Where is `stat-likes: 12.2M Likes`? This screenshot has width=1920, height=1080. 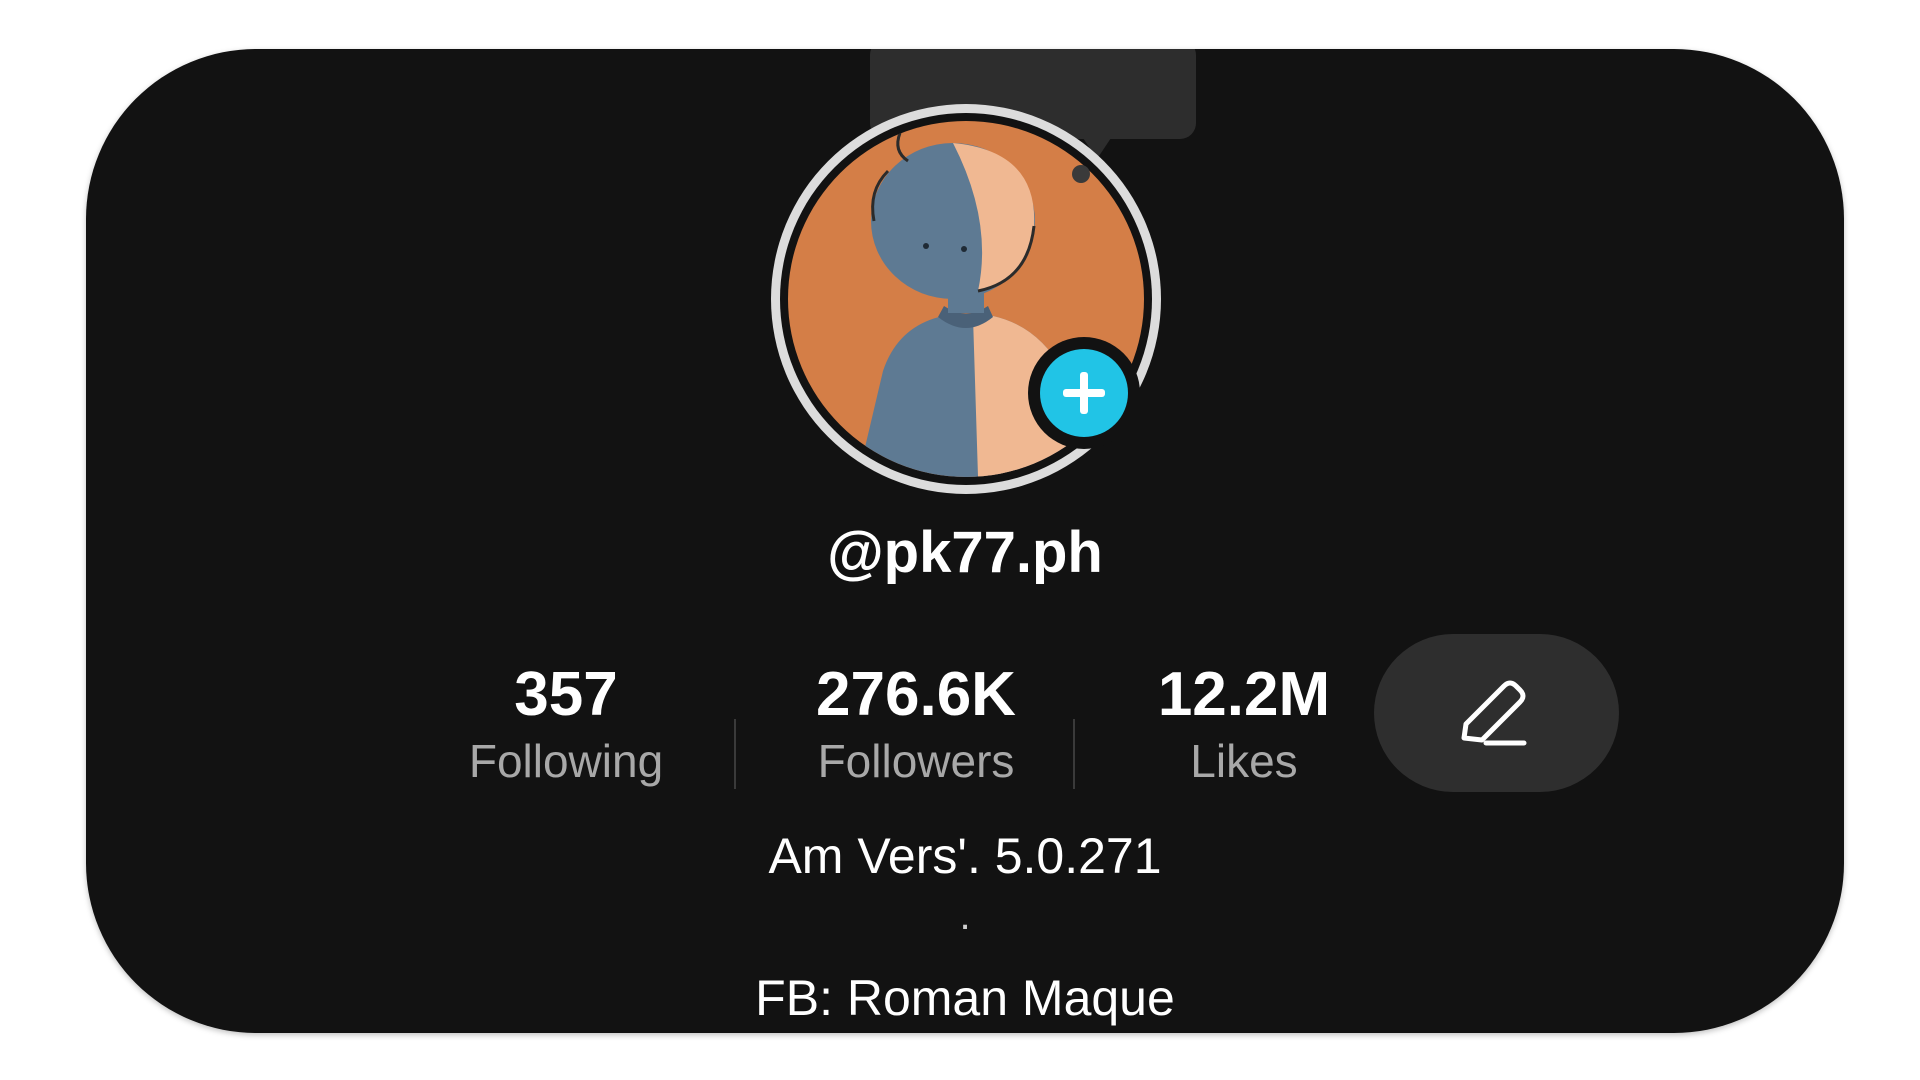
stat-likes: 12.2M Likes is located at coordinates (1244, 725).